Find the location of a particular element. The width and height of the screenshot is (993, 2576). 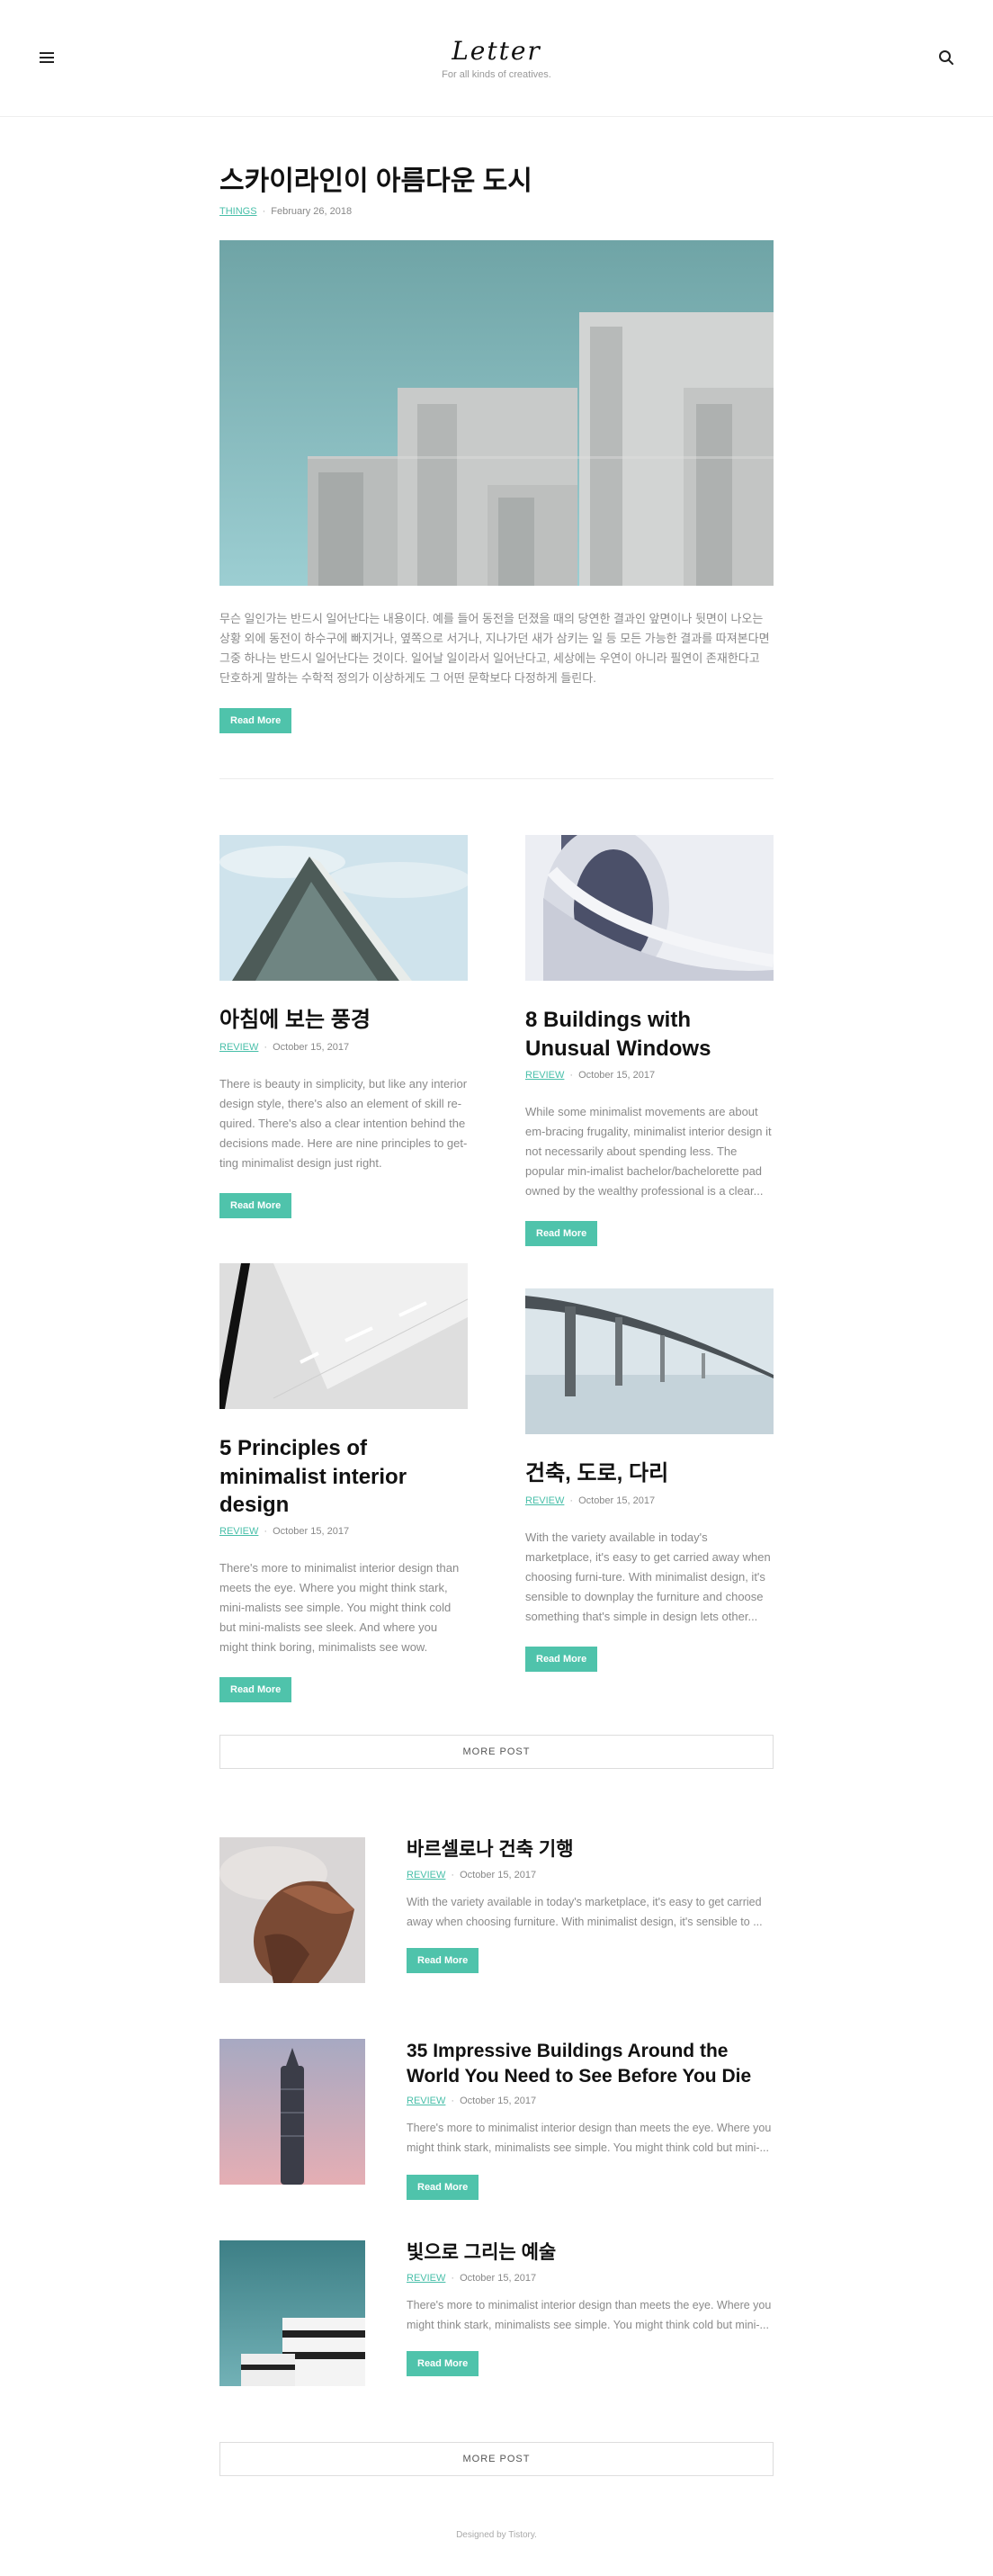

featured-post-title: 스카이라인이 아름다운 도시 is located at coordinates (497, 182).